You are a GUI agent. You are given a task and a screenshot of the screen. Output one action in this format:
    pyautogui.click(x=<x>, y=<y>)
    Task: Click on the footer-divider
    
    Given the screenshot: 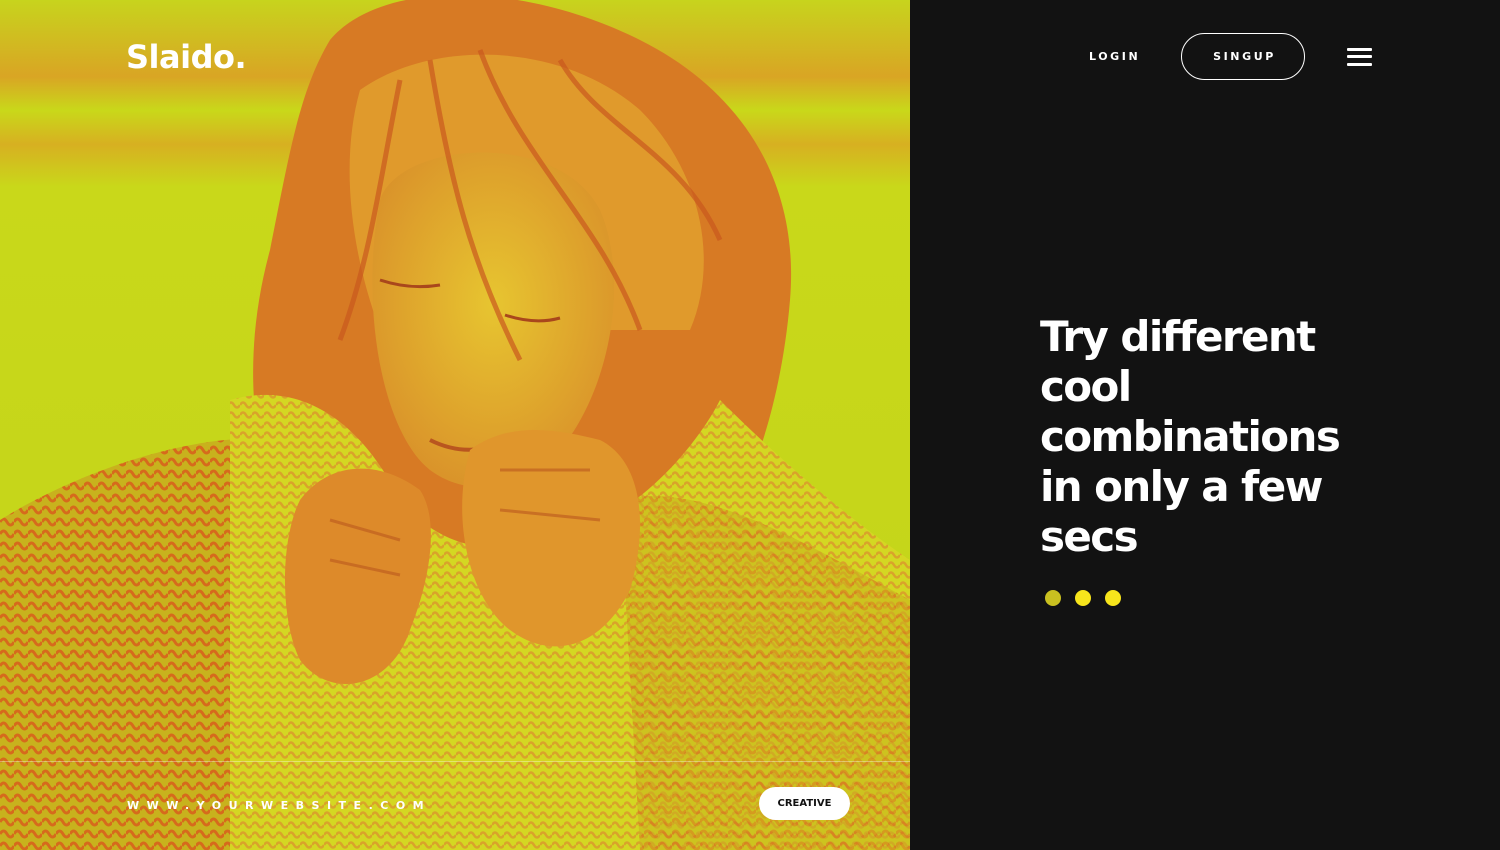 What is the action you would take?
    pyautogui.click(x=455, y=761)
    